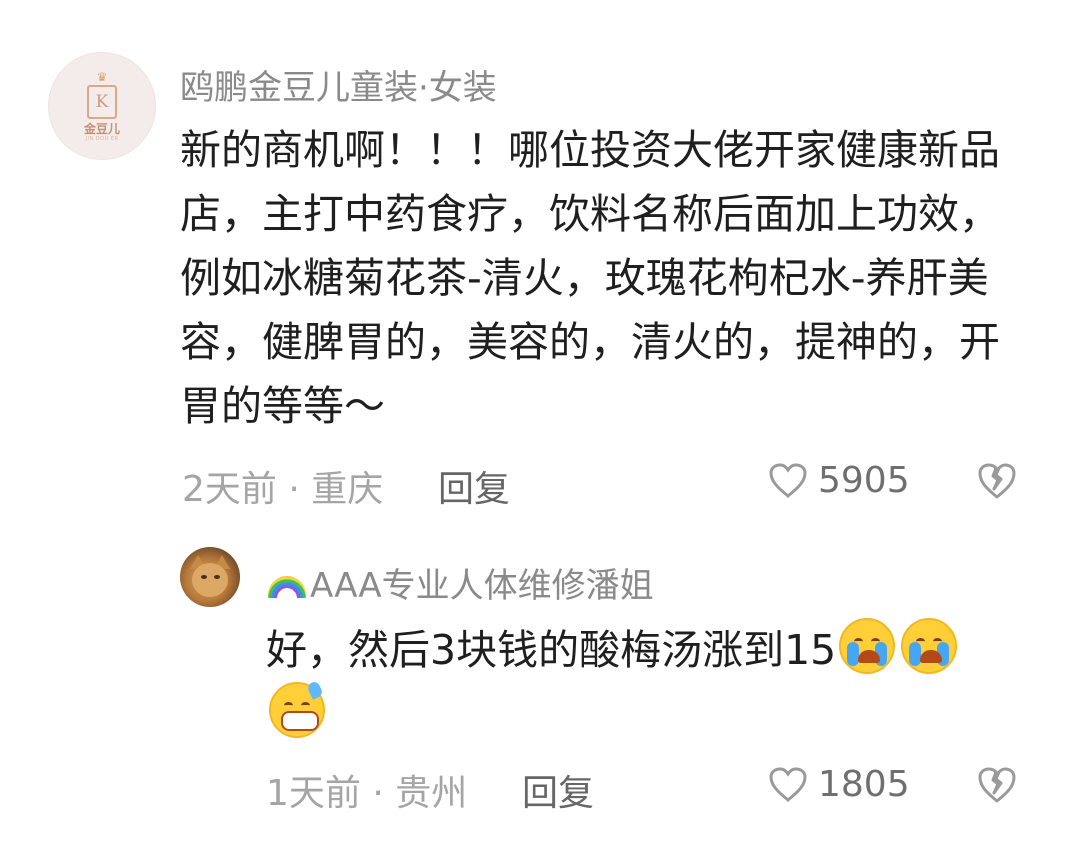 The height and width of the screenshot is (842, 1080). I want to click on comment-meta: 2天前 · 重庆, so click(283, 489).